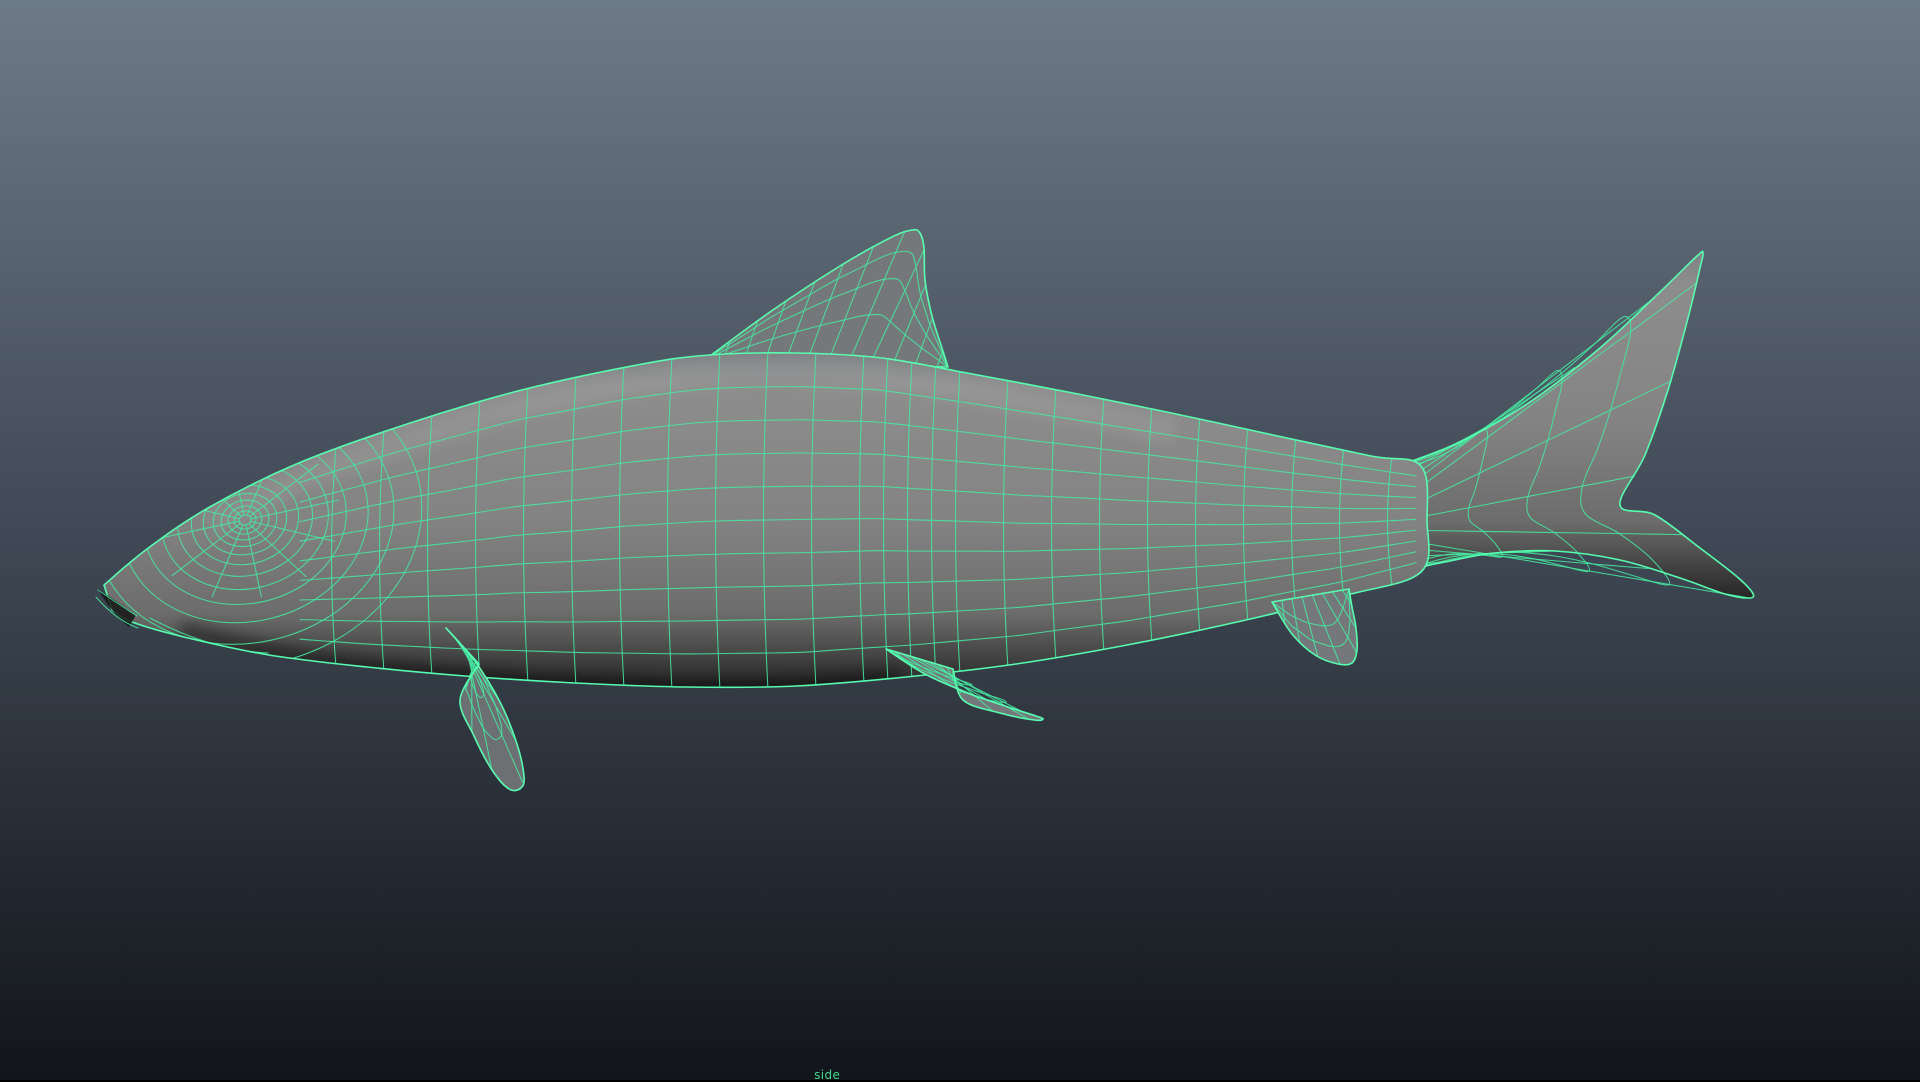 The width and height of the screenshot is (1920, 1082). What do you see at coordinates (1576, 424) in the screenshot?
I see `tail-fin` at bounding box center [1576, 424].